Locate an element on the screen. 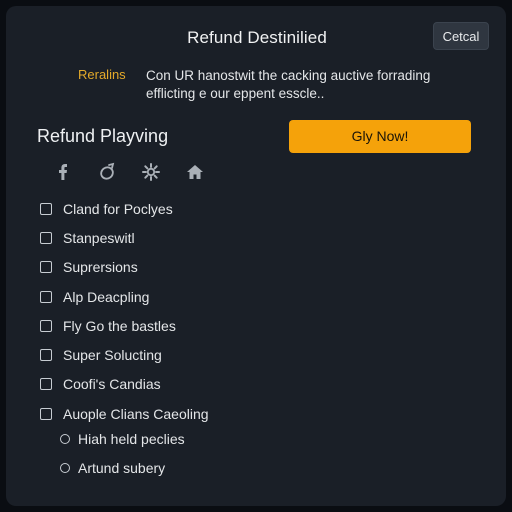  cancel-button: Cetcal is located at coordinates (461, 36).